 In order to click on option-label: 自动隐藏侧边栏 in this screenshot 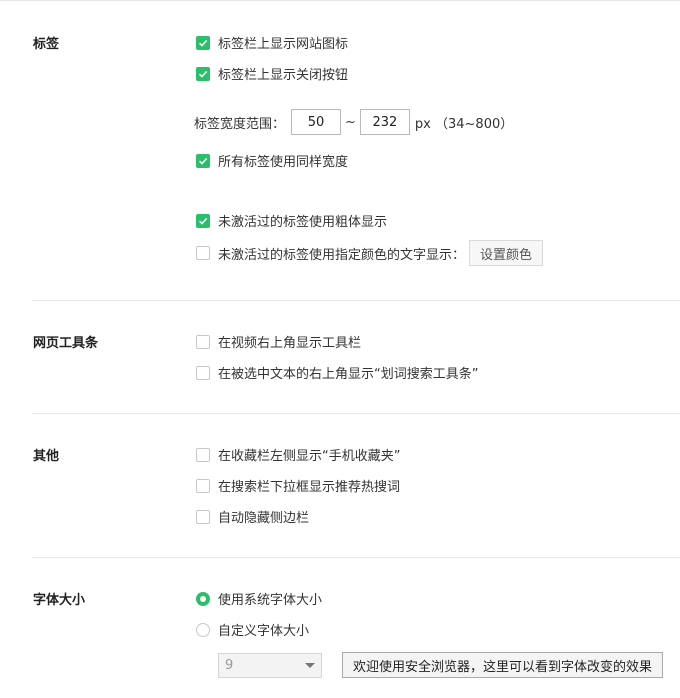, I will do `click(264, 518)`.